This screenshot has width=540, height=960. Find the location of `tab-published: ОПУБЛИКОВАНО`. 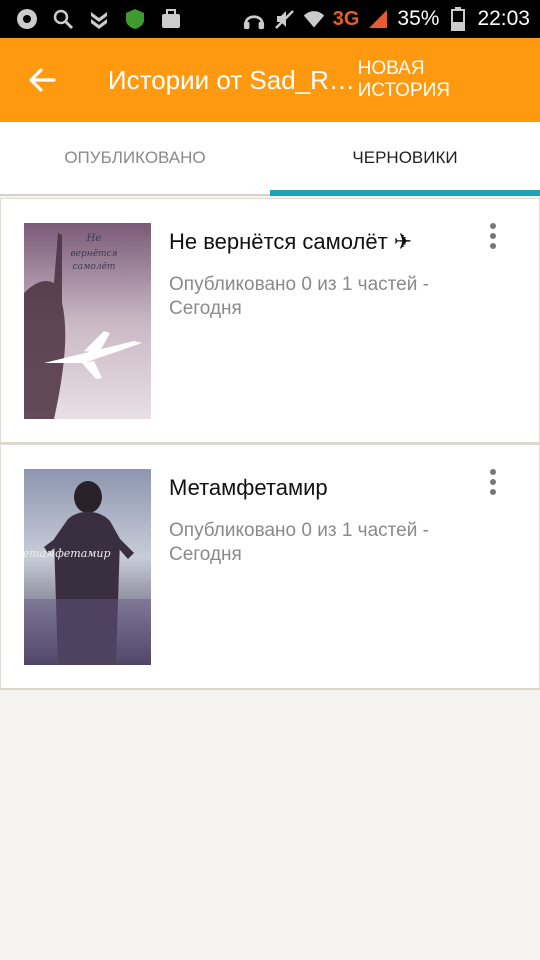

tab-published: ОПУБЛИКОВАНО is located at coordinates (135, 158).